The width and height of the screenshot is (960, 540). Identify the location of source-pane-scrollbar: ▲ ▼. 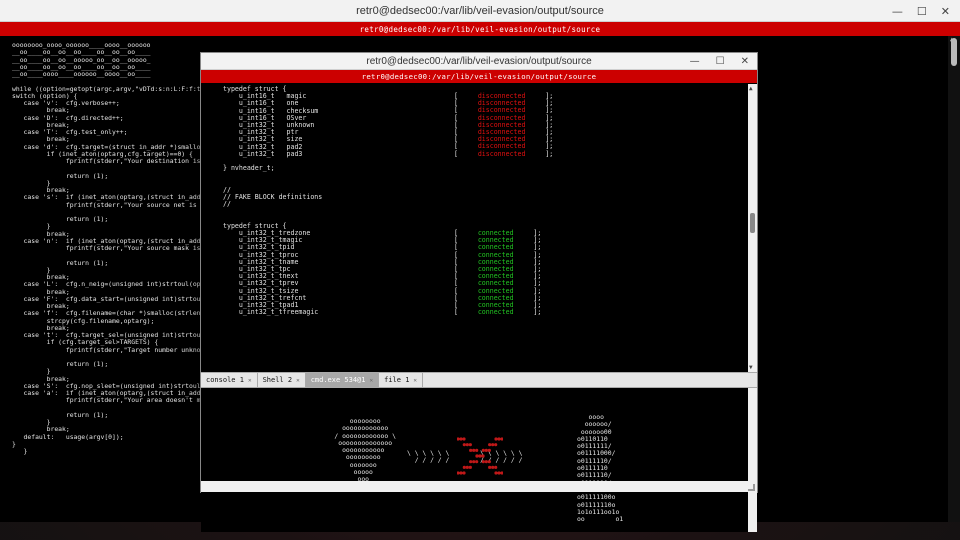
(752, 228).